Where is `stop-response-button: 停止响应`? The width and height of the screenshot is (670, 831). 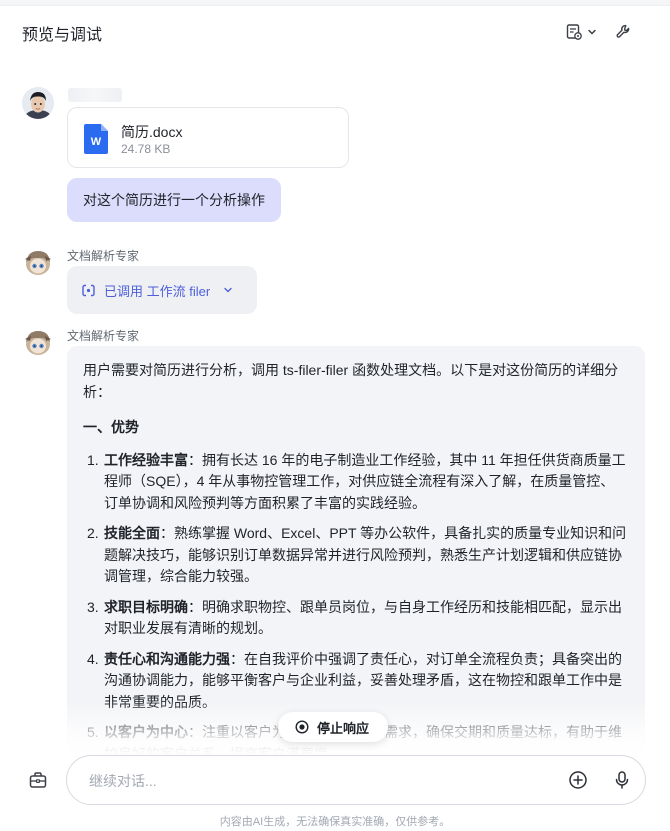
stop-response-button: 停止响应 is located at coordinates (333, 727).